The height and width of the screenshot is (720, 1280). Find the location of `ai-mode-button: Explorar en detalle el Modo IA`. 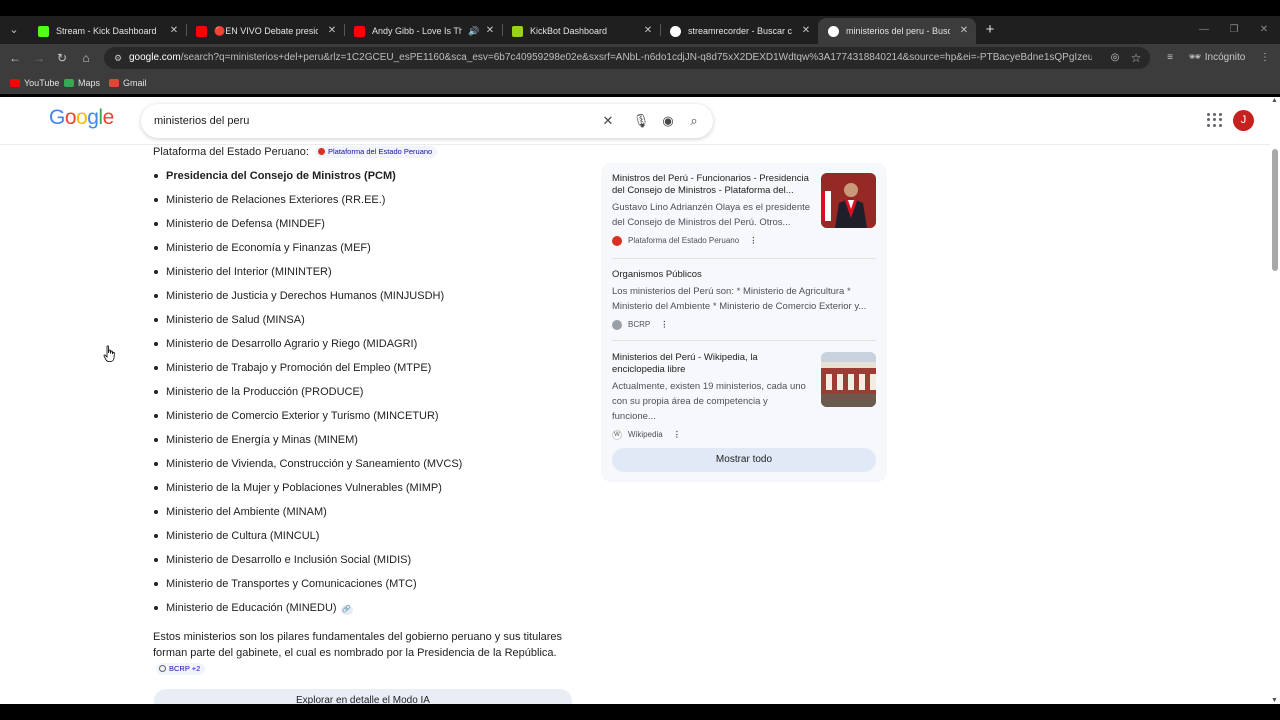

ai-mode-button: Explorar en detalle el Modo IA is located at coordinates (363, 696).